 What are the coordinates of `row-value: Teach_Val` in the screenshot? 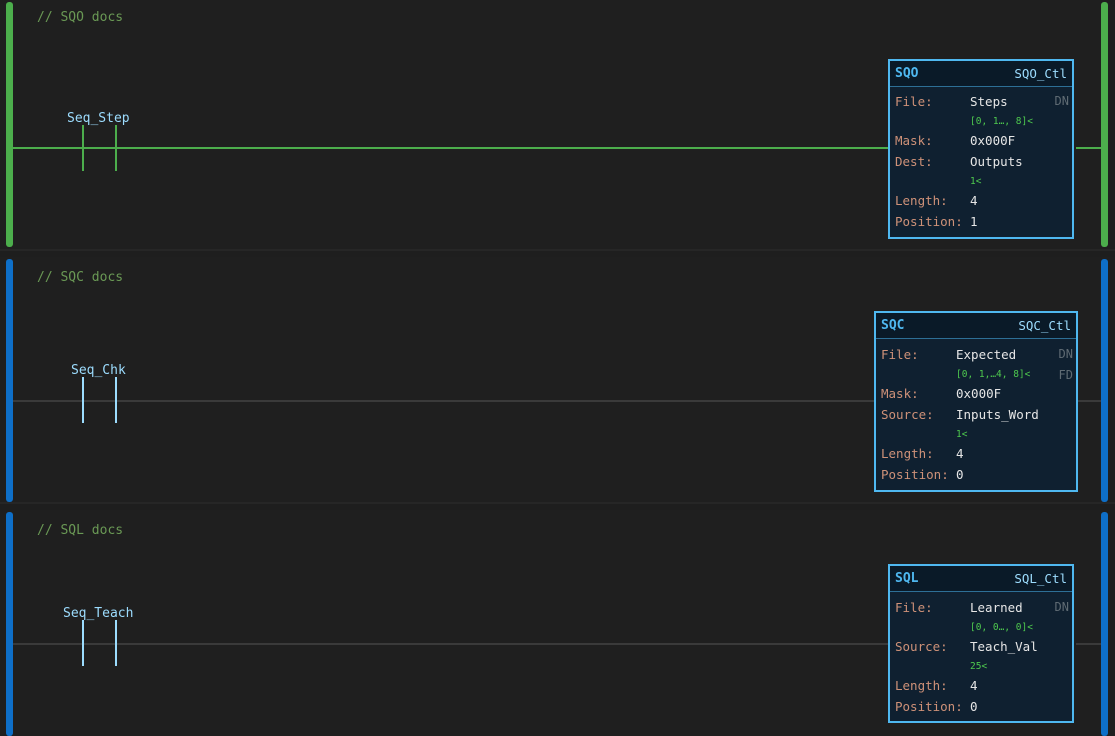 It's located at (1004, 646).